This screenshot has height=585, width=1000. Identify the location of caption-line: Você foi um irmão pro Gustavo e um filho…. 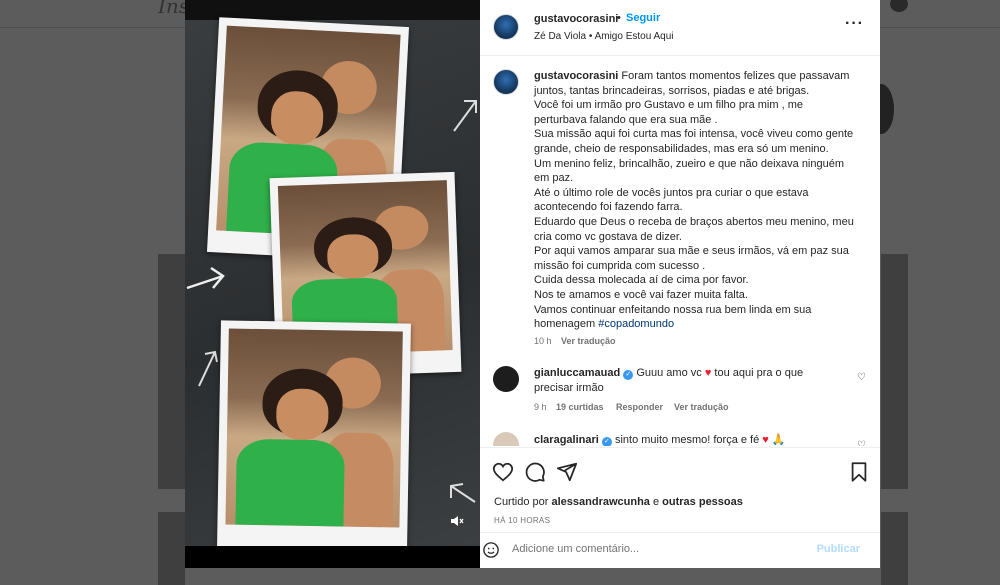
(670, 112).